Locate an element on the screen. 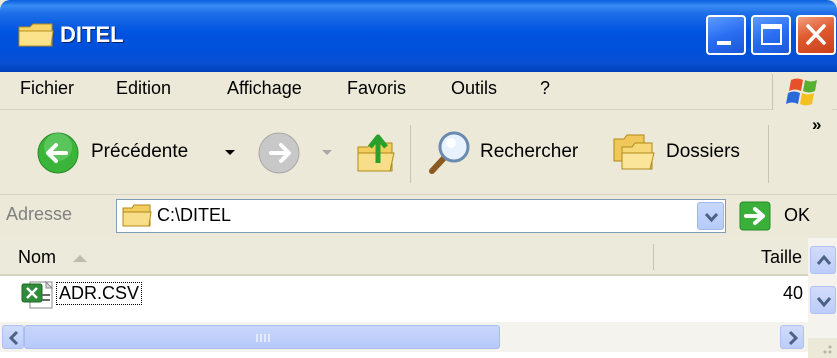 The height and width of the screenshot is (358, 837). grip-icon is located at coordinates (263, 338).